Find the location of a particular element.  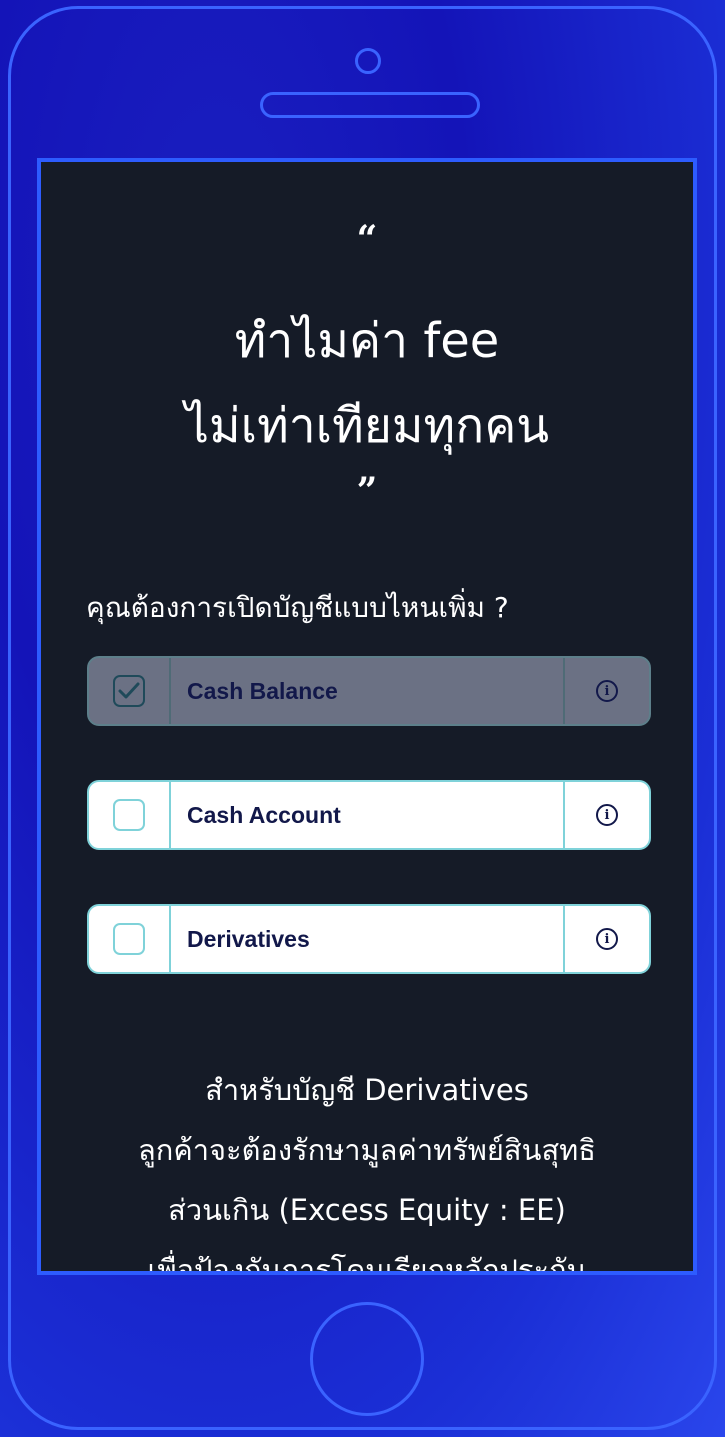

note-line-3: ส่วนเกิน (Excess Equity : EE) is located at coordinates (367, 1210).